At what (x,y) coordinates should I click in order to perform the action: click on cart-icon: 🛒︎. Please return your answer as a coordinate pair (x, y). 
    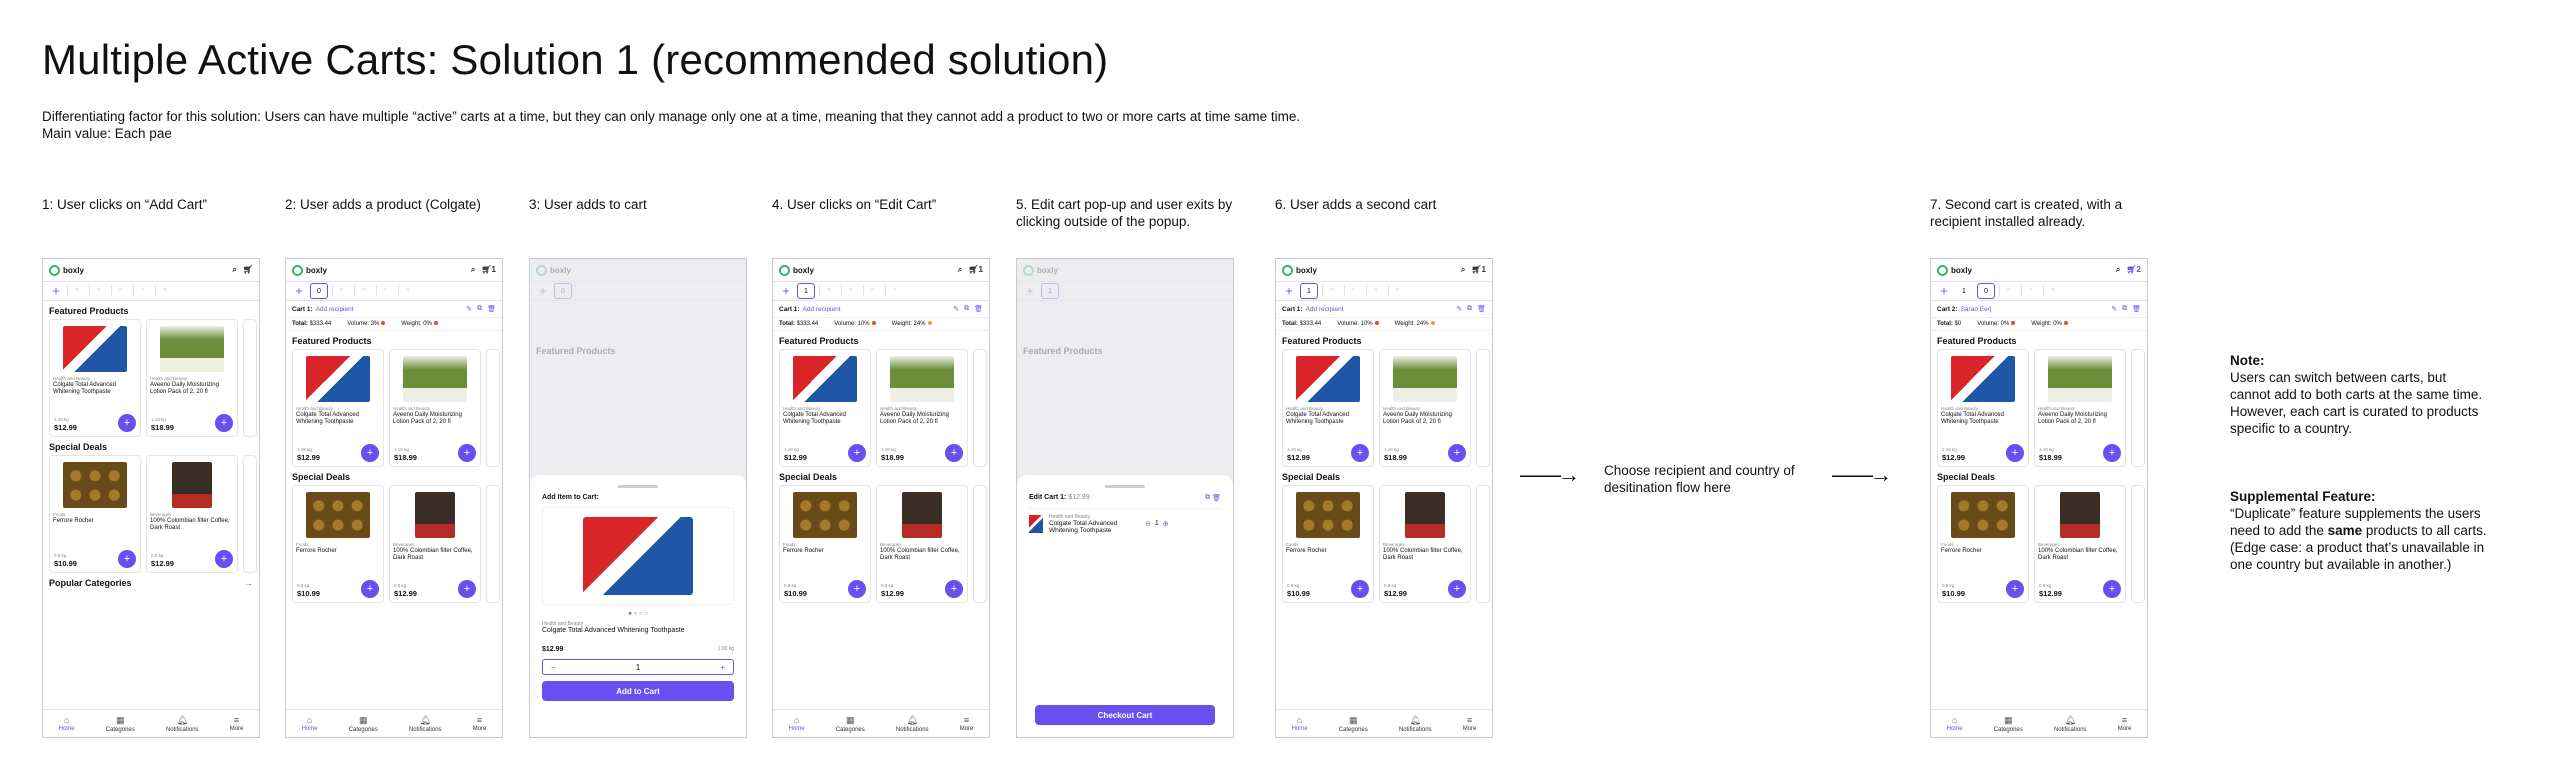
    Looking at the image, I should click on (248, 270).